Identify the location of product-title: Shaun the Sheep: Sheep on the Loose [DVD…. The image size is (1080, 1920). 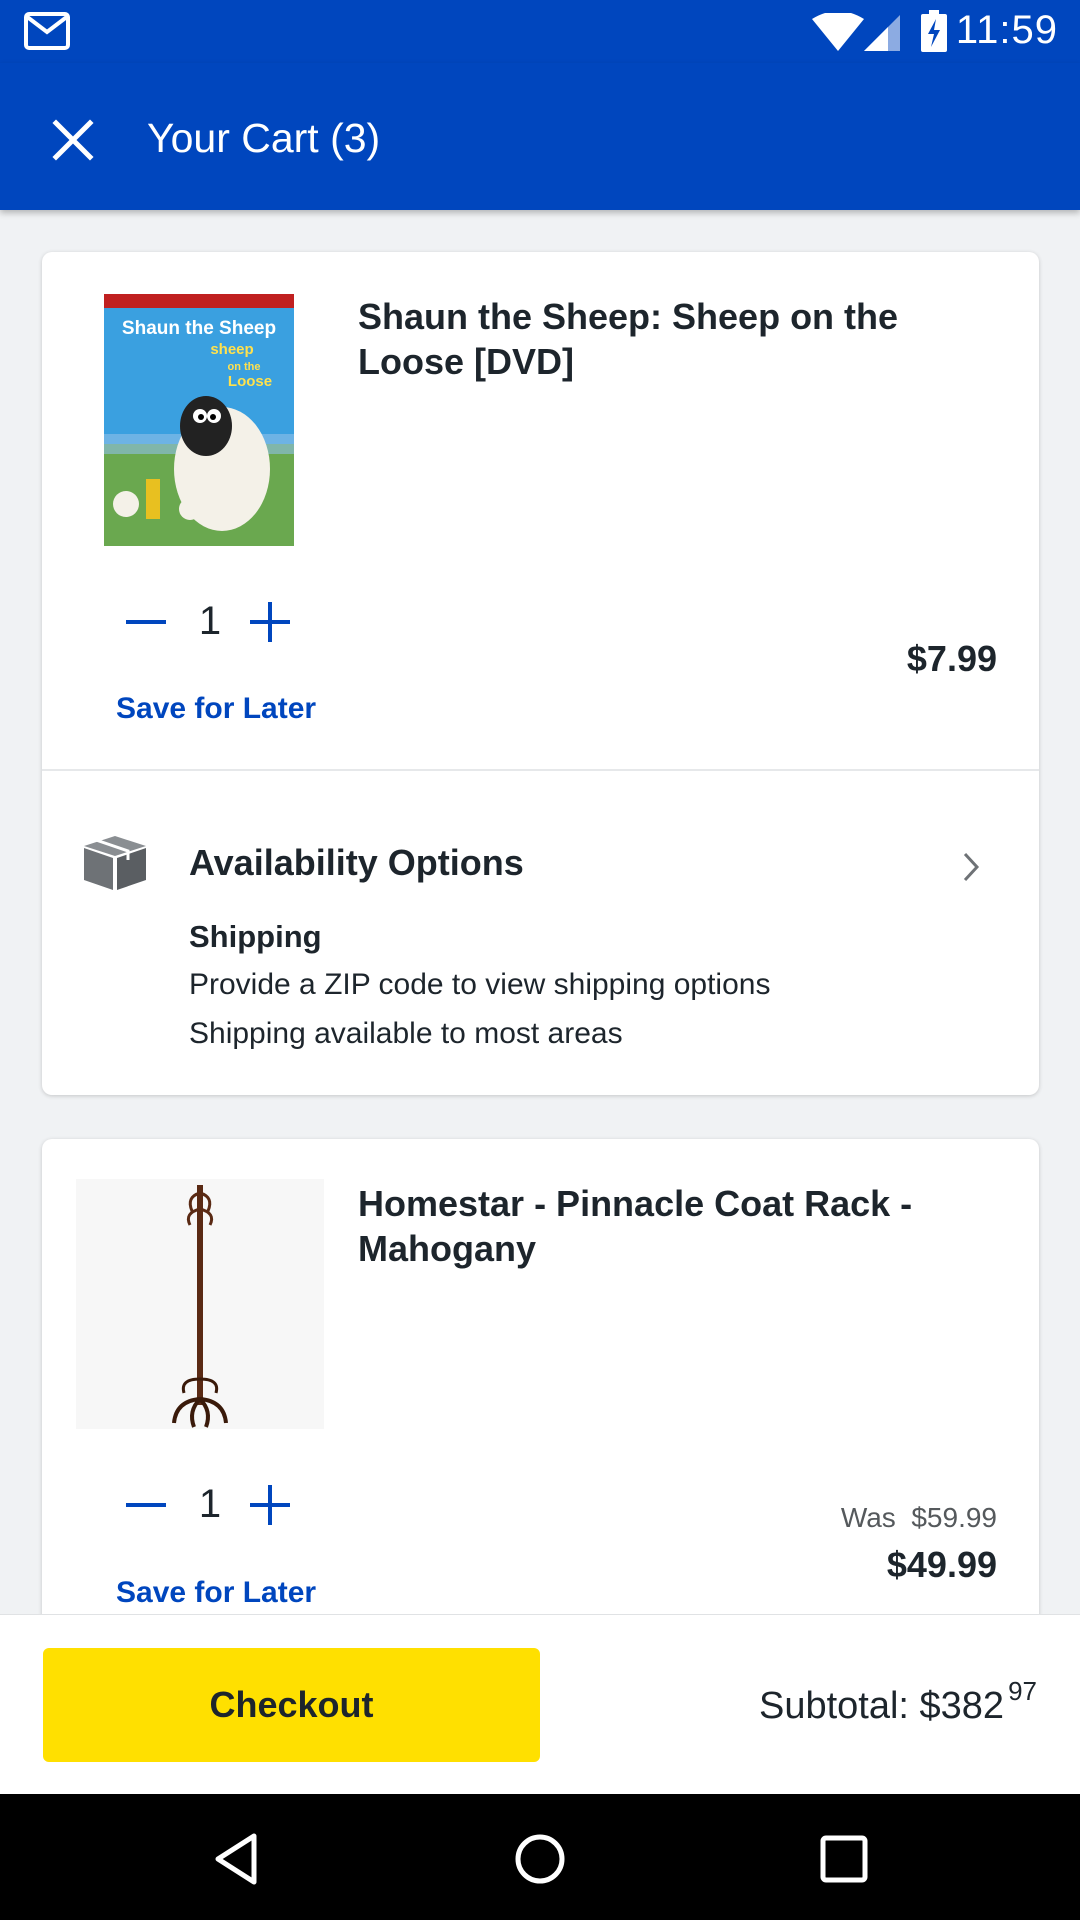
(668, 339).